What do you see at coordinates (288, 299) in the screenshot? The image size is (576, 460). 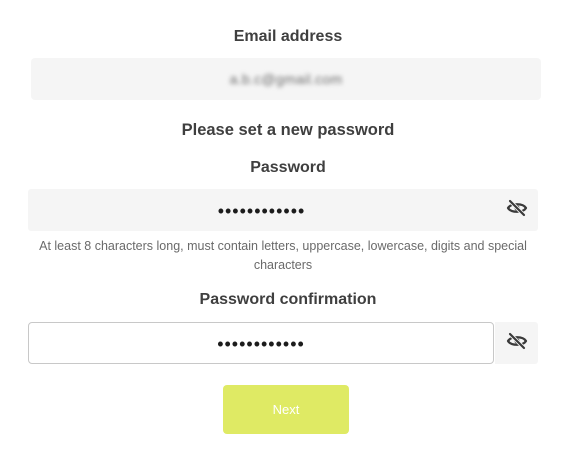 I see `password-confirmation-label: Password confirmation` at bounding box center [288, 299].